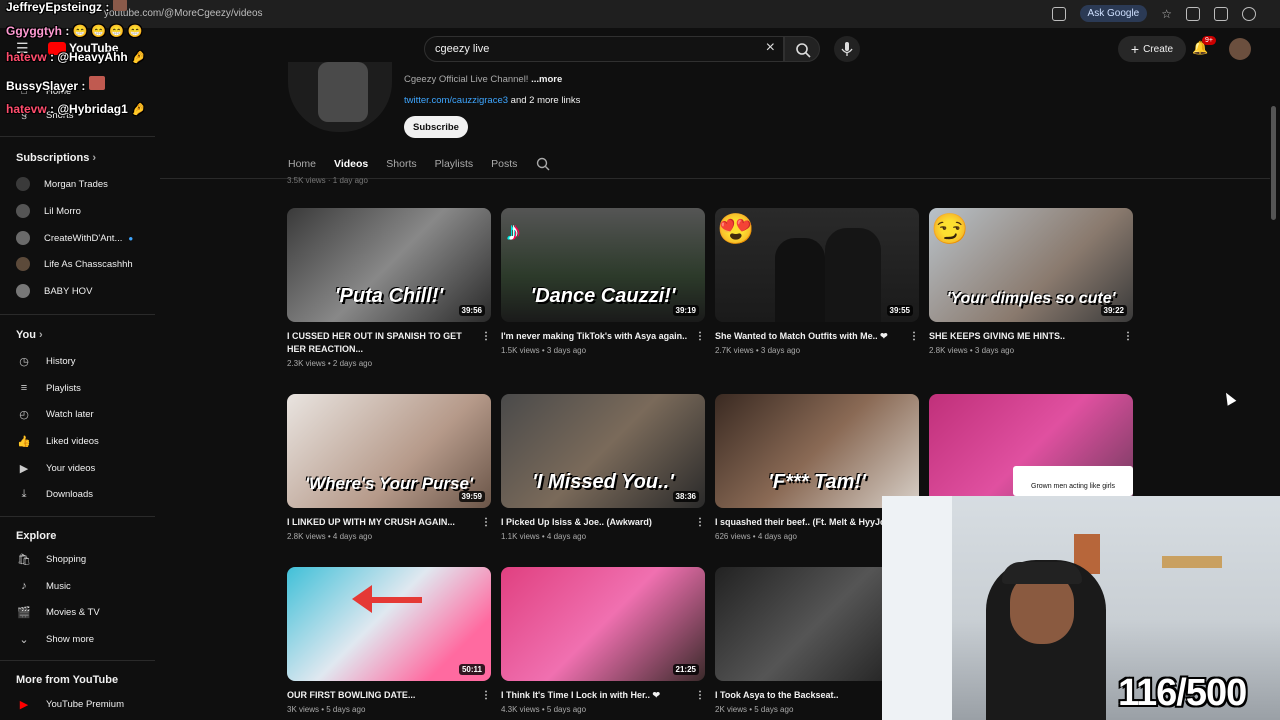  I want to click on sidebar-item-subscription: CreateWithD'Ant... ●, so click(74, 238).